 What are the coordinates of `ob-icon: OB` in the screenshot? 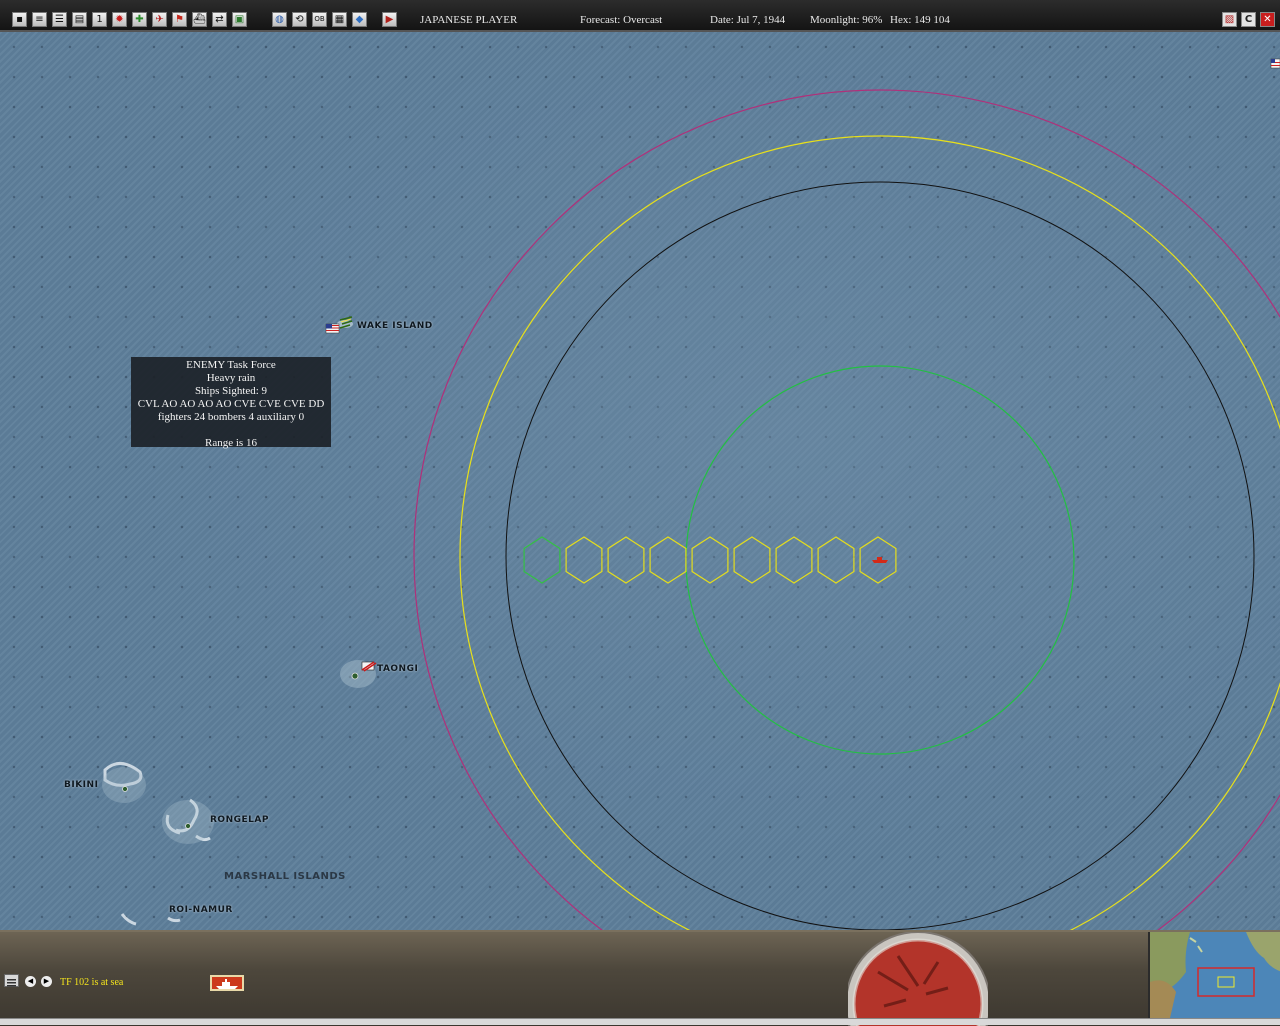 It's located at (319, 19).